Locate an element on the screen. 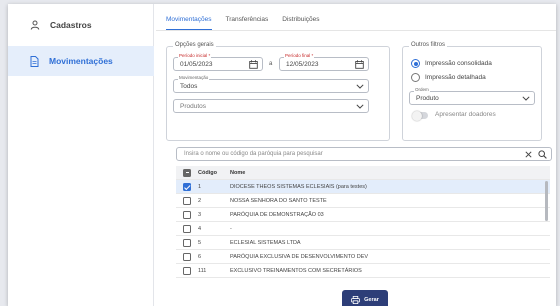 The image size is (560, 306). donors-toggle is located at coordinates (420, 115).